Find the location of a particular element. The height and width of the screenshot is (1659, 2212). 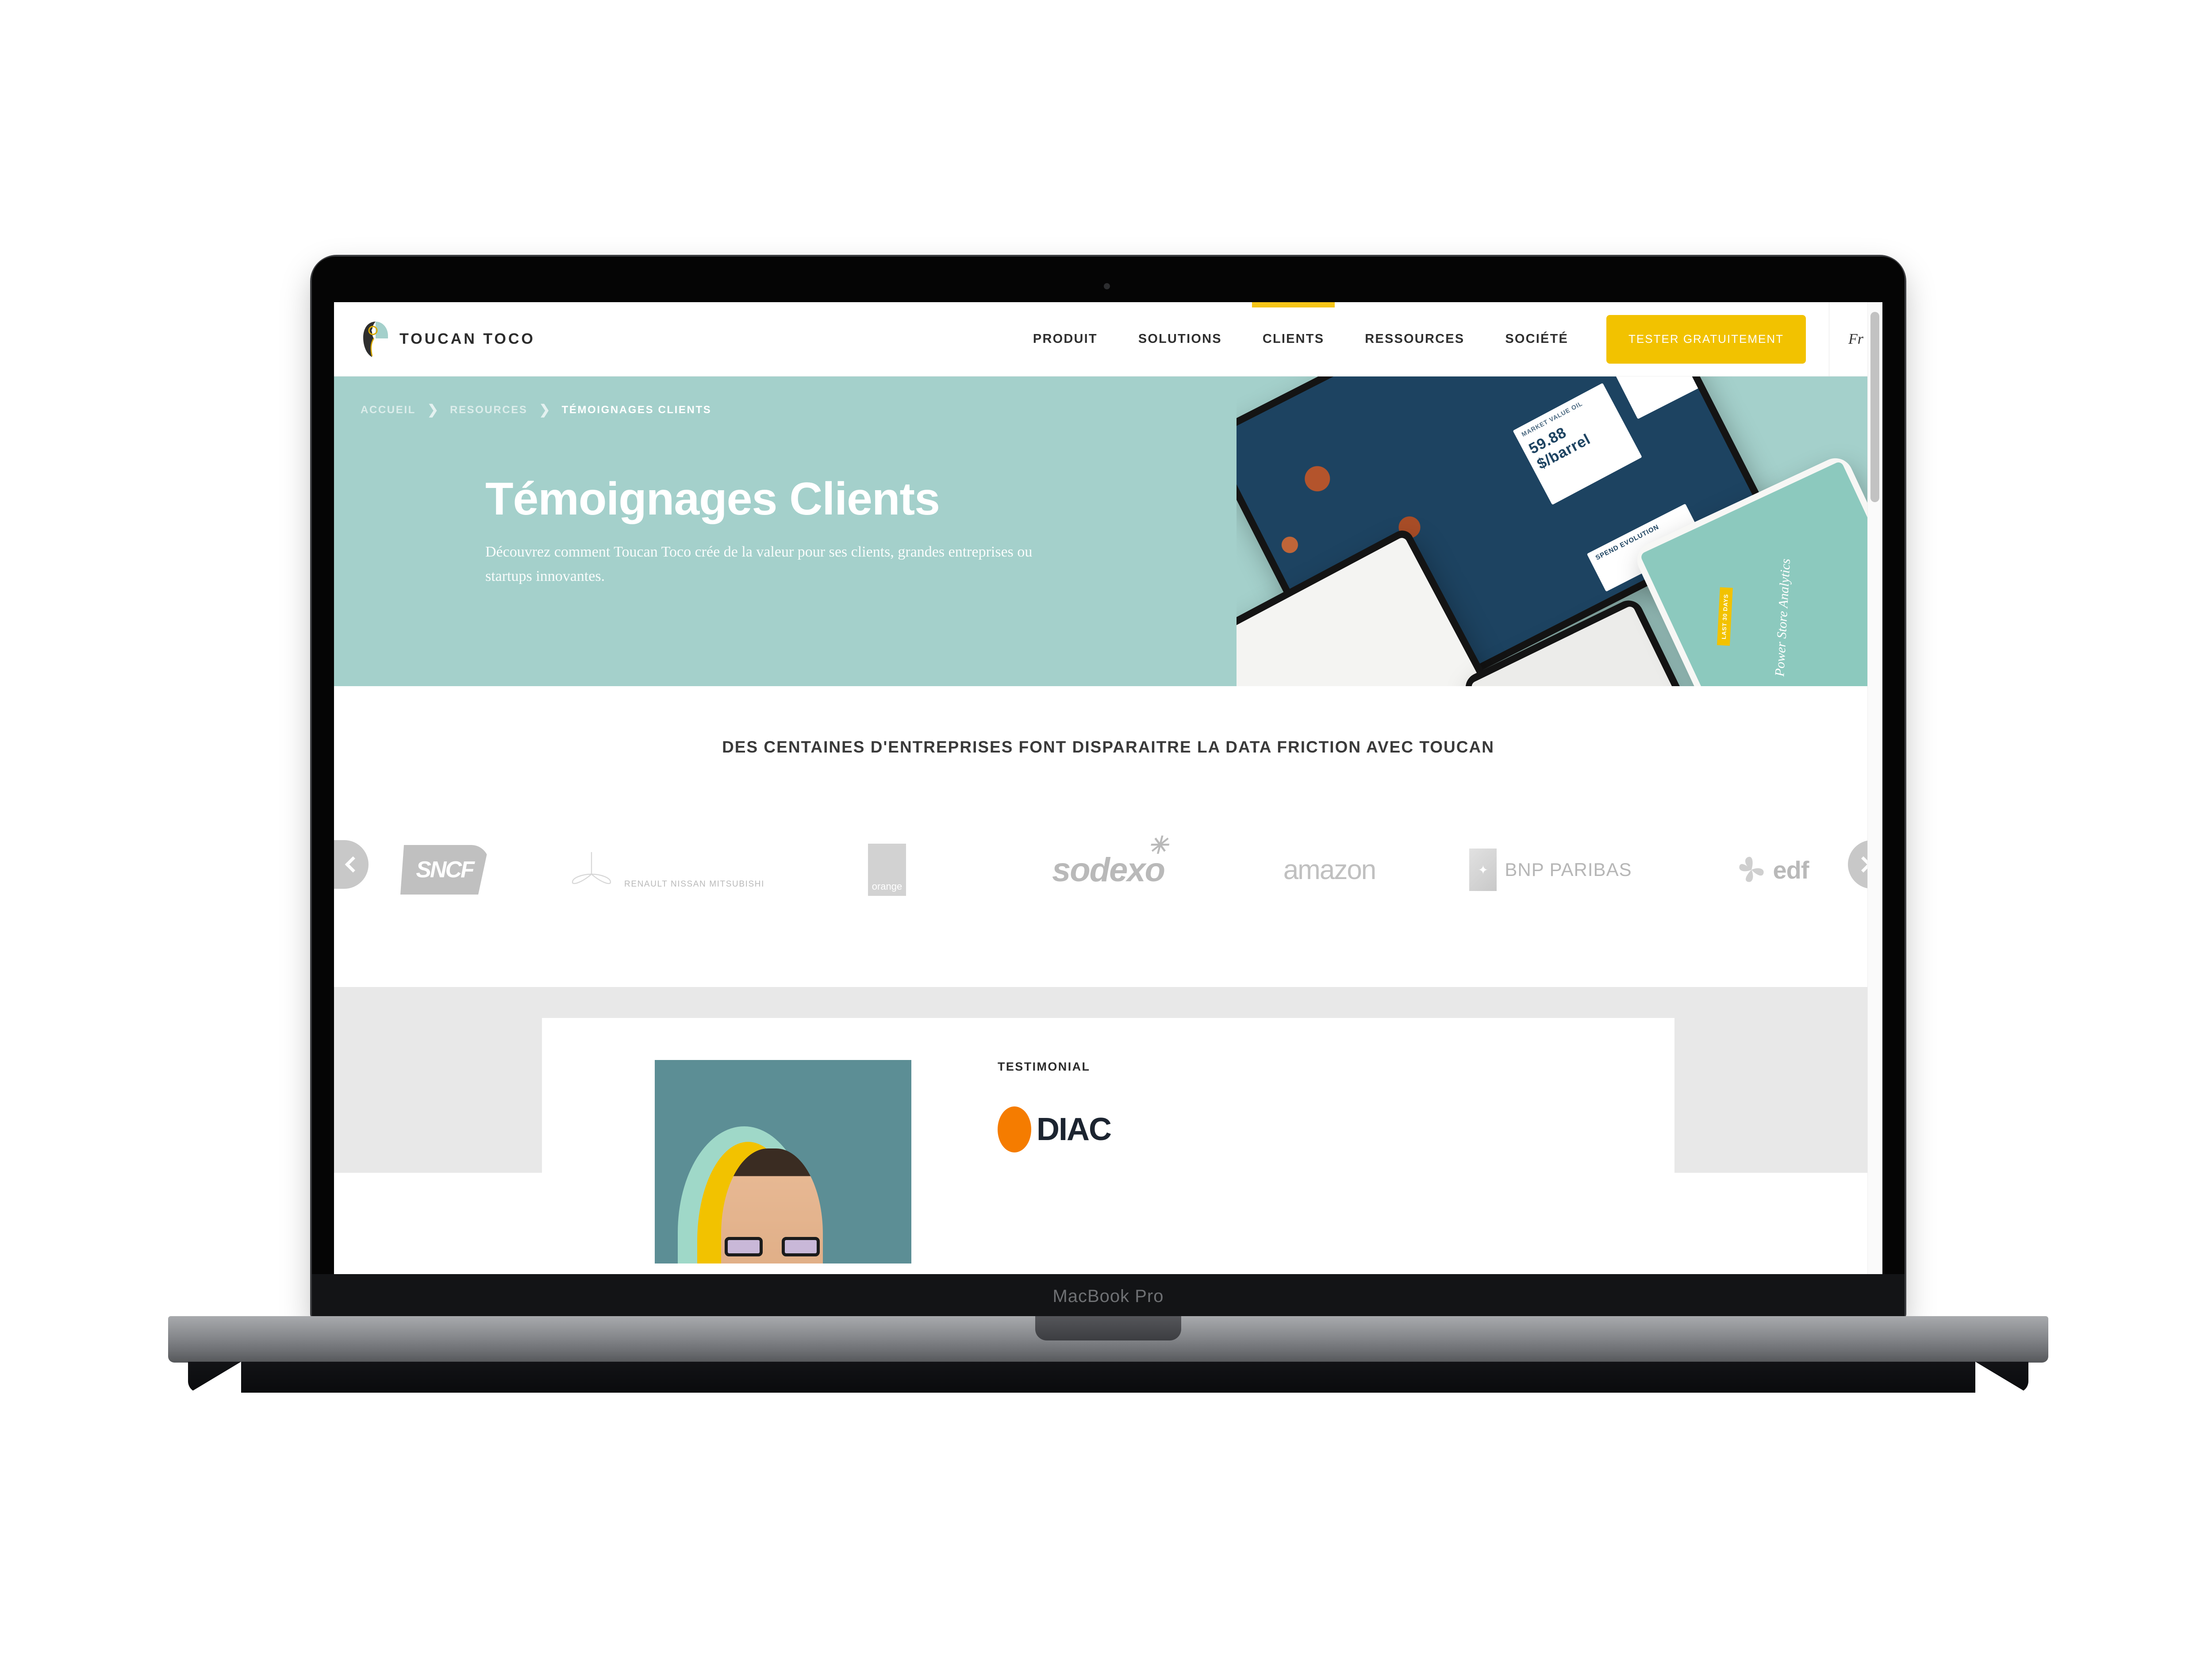

hero-tile-market-value-gas: MARKET VALUE GAS is located at coordinates (1665, 398).